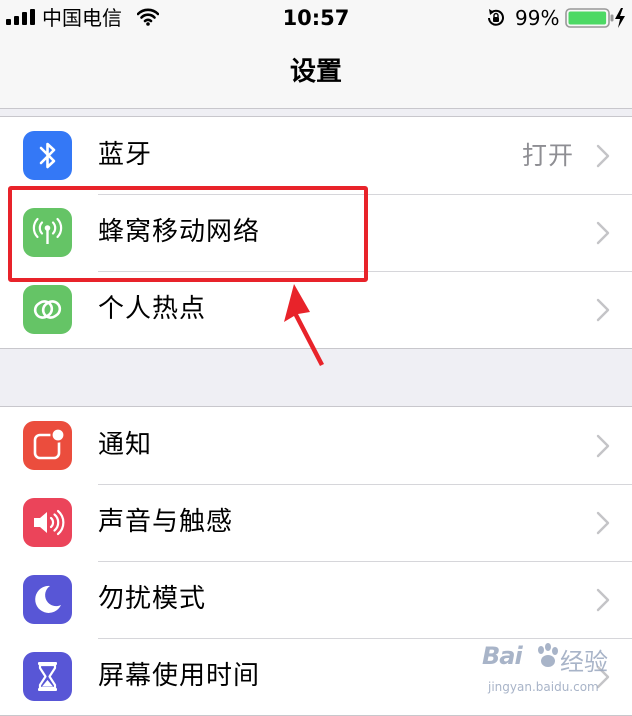 The width and height of the screenshot is (632, 716). What do you see at coordinates (304, 325) in the screenshot?
I see `annotation-arrow` at bounding box center [304, 325].